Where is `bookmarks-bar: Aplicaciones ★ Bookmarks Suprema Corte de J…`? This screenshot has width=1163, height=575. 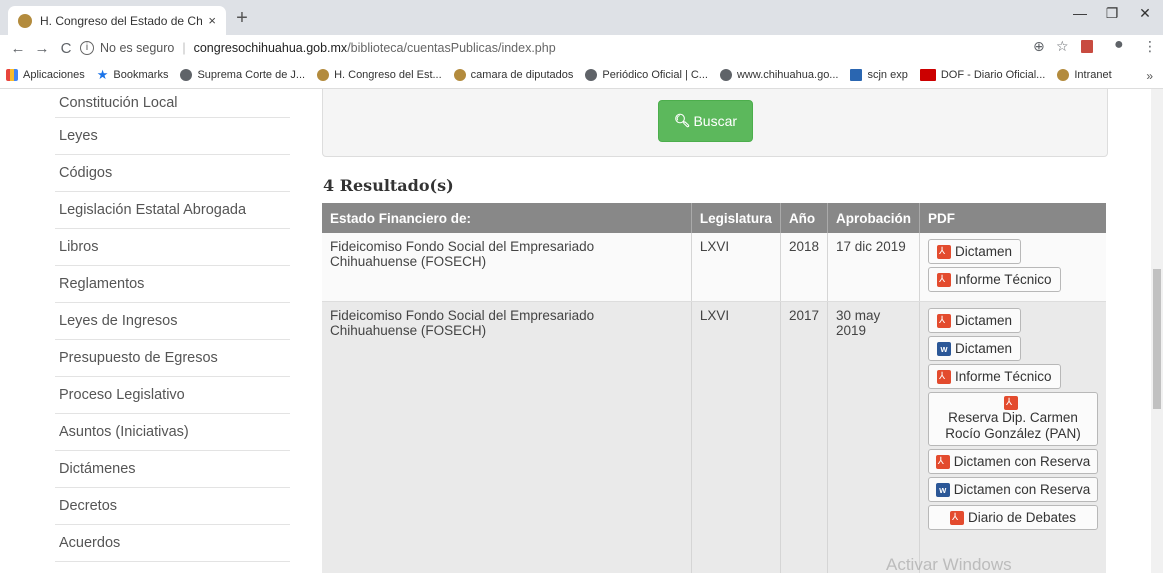 bookmarks-bar: Aplicaciones ★ Bookmarks Suprema Corte de J… is located at coordinates (581, 75).